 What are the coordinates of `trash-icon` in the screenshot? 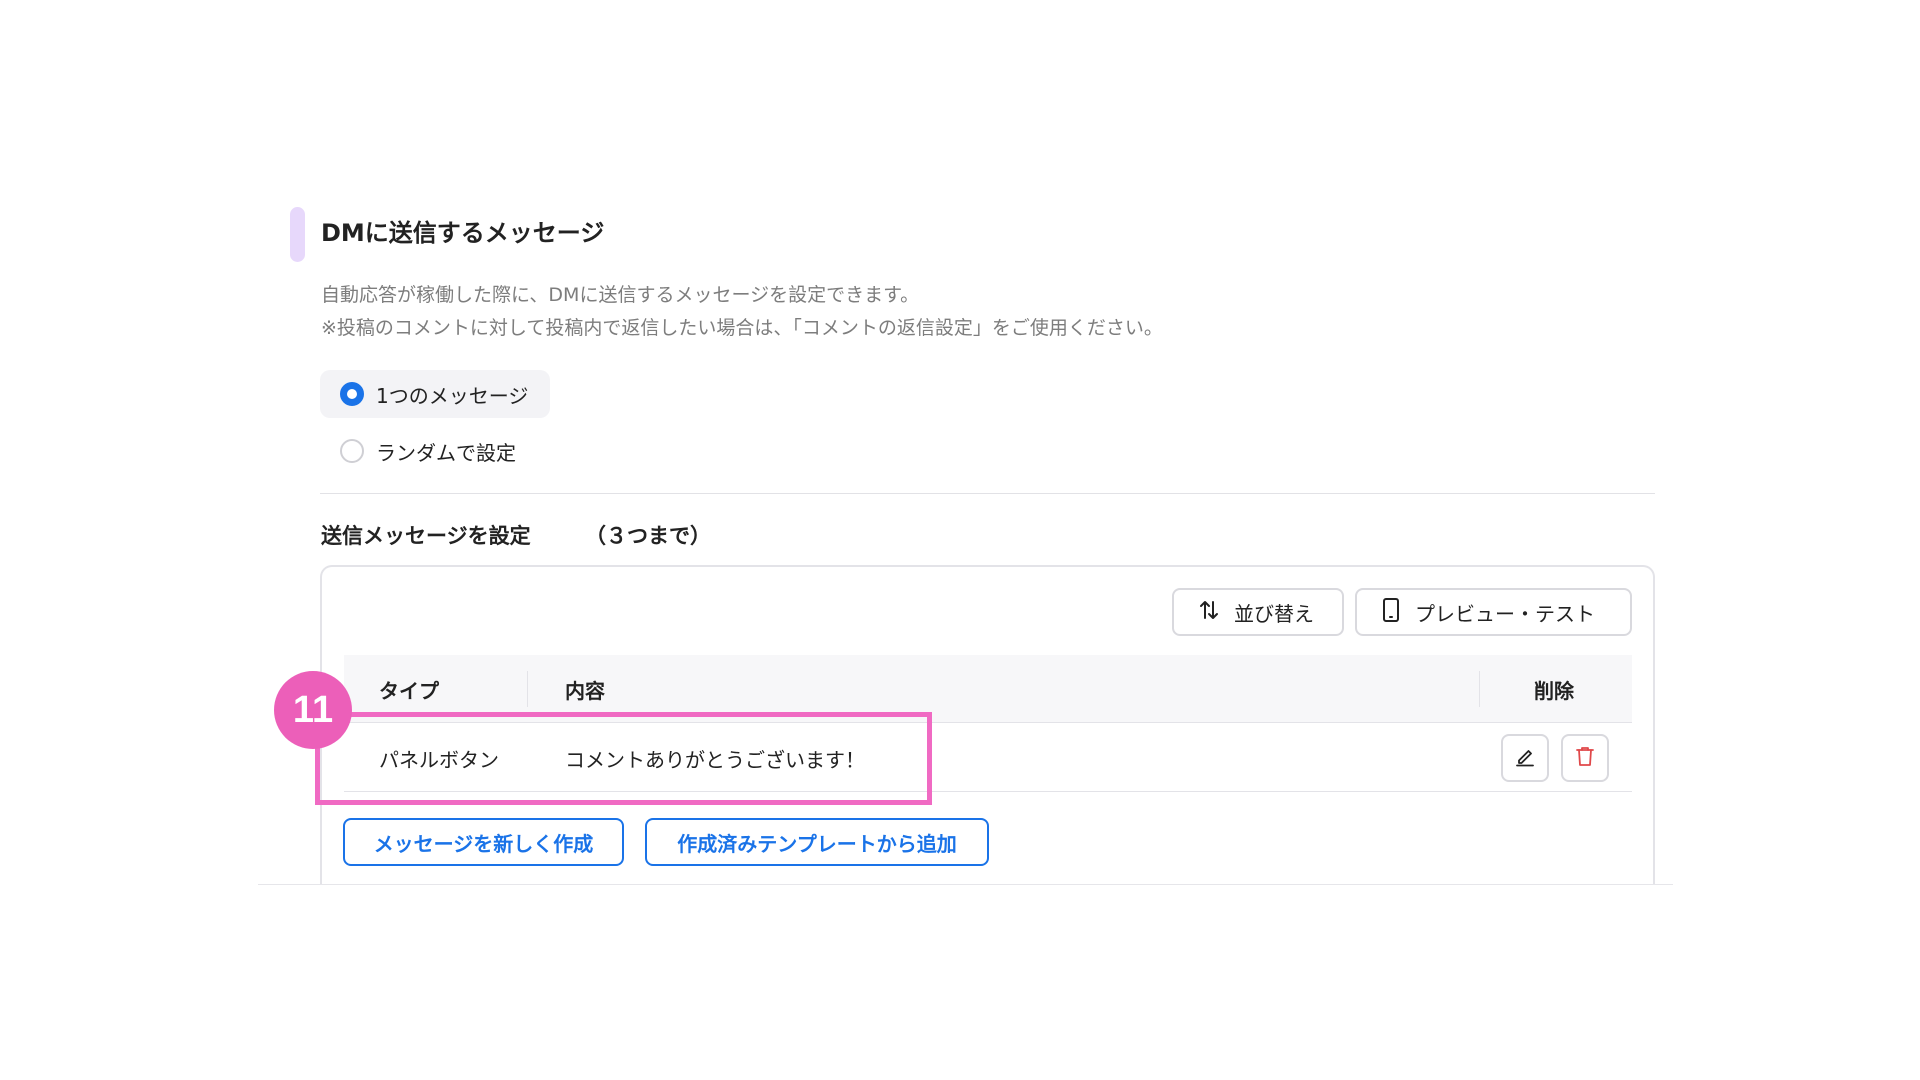 It's located at (1585, 758).